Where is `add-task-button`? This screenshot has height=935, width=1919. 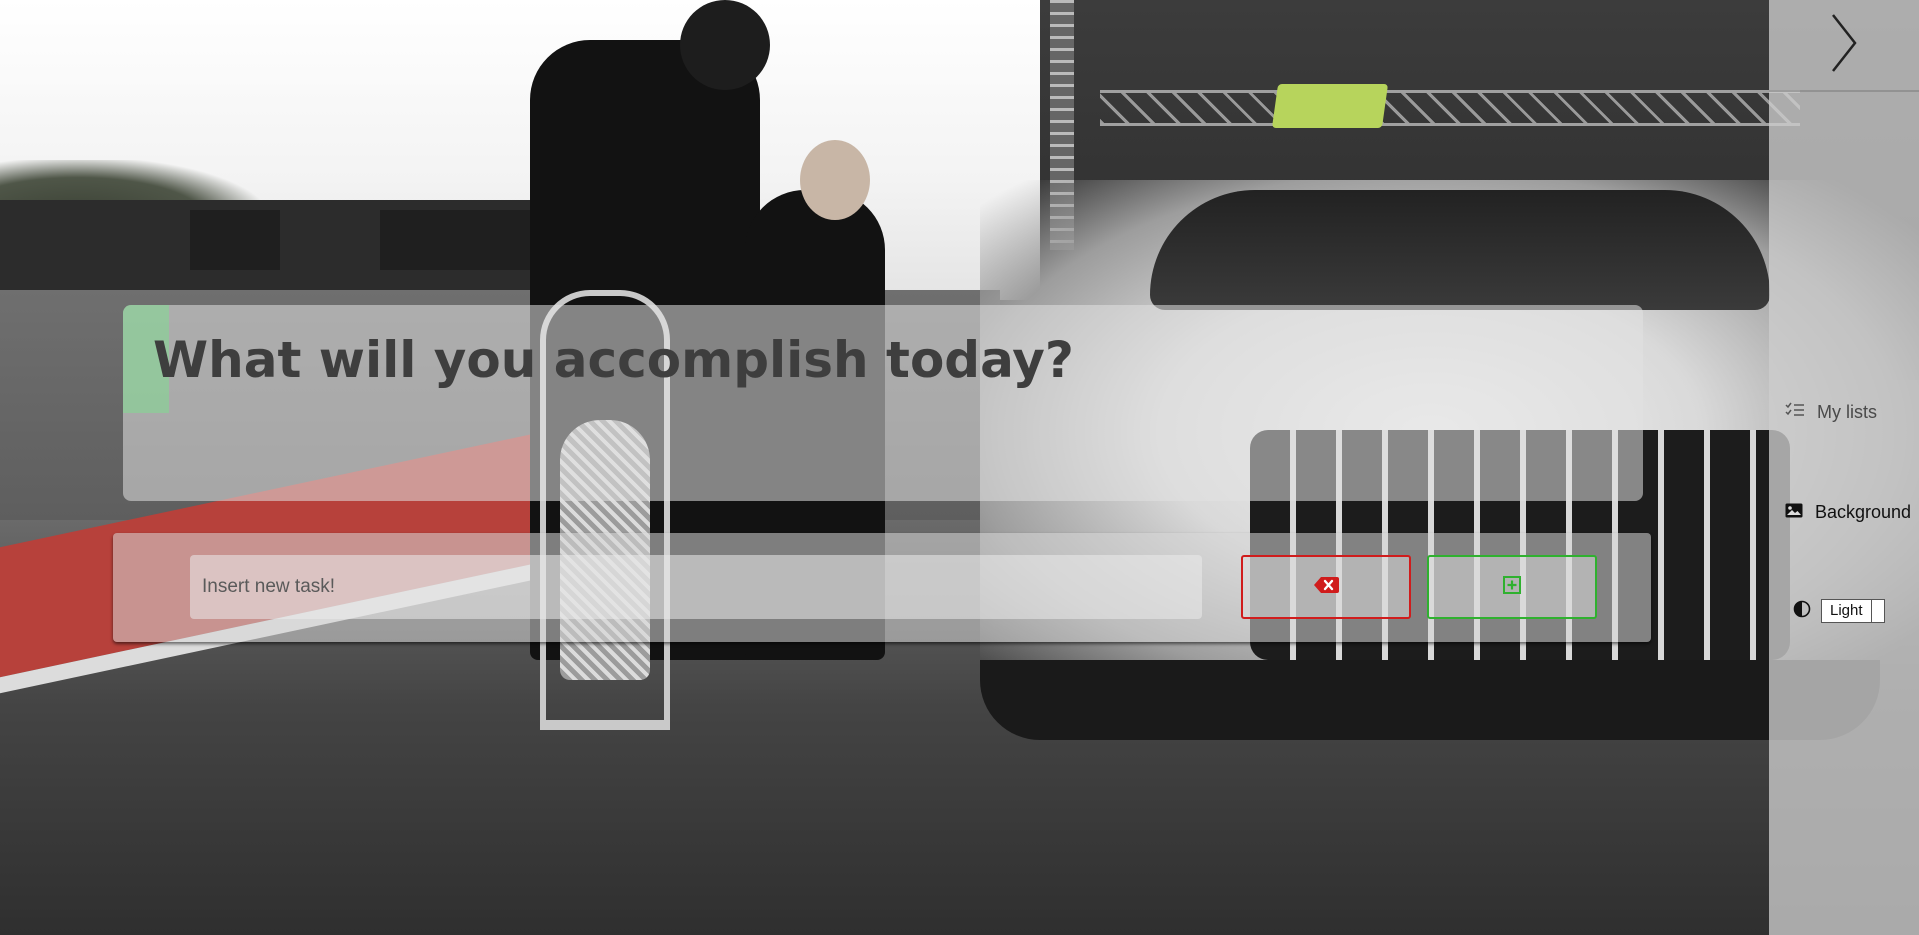 add-task-button is located at coordinates (1512, 587).